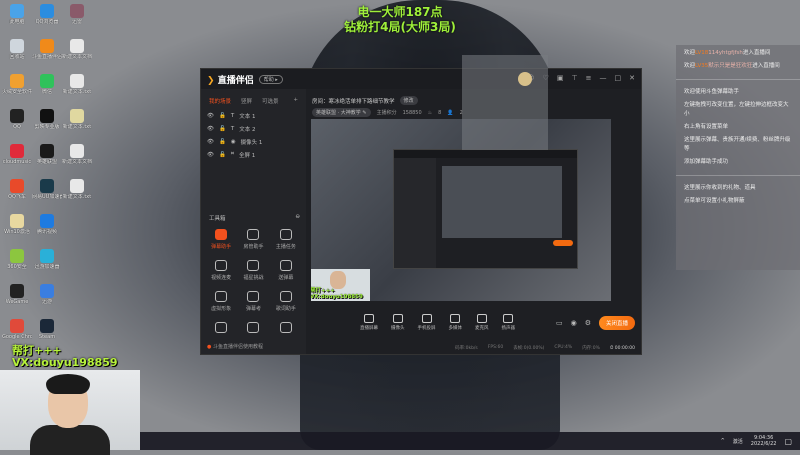 The height and width of the screenshot is (455, 800). I want to click on desktop-icon: 此电脑, so click(17, 14).